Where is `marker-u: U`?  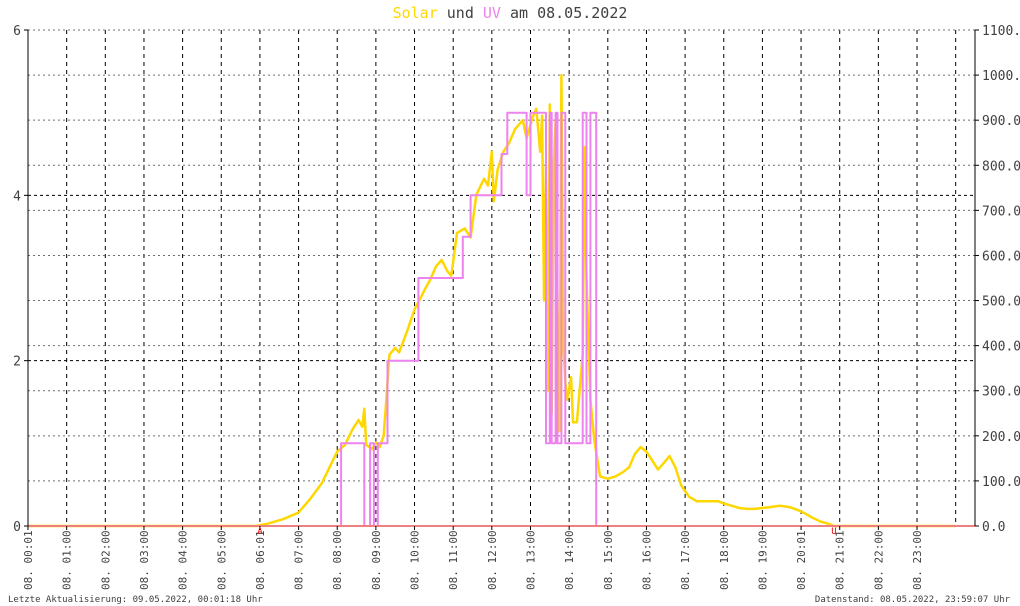 marker-u: U is located at coordinates (833, 532).